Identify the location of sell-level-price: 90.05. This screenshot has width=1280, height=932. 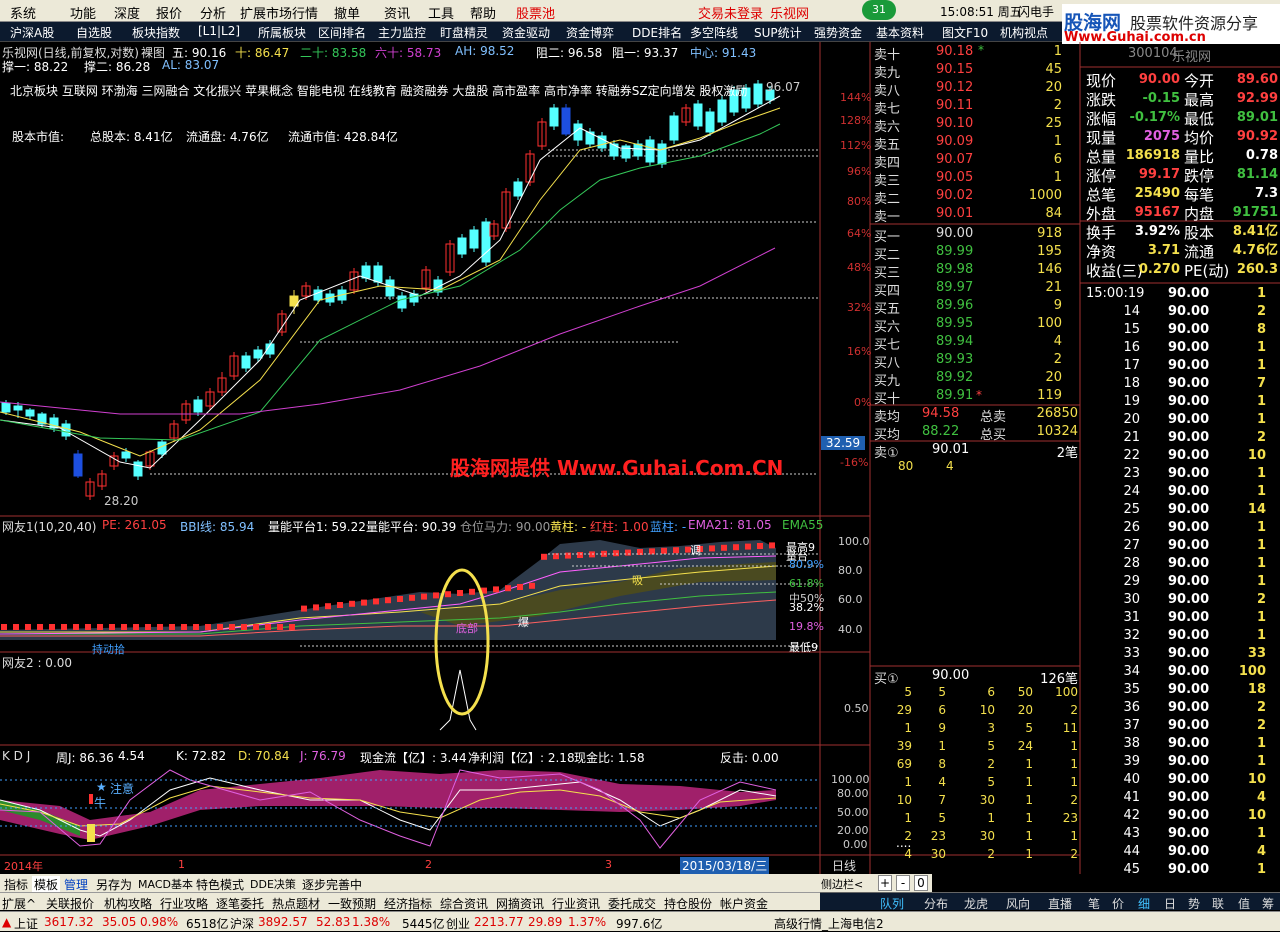
(954, 177).